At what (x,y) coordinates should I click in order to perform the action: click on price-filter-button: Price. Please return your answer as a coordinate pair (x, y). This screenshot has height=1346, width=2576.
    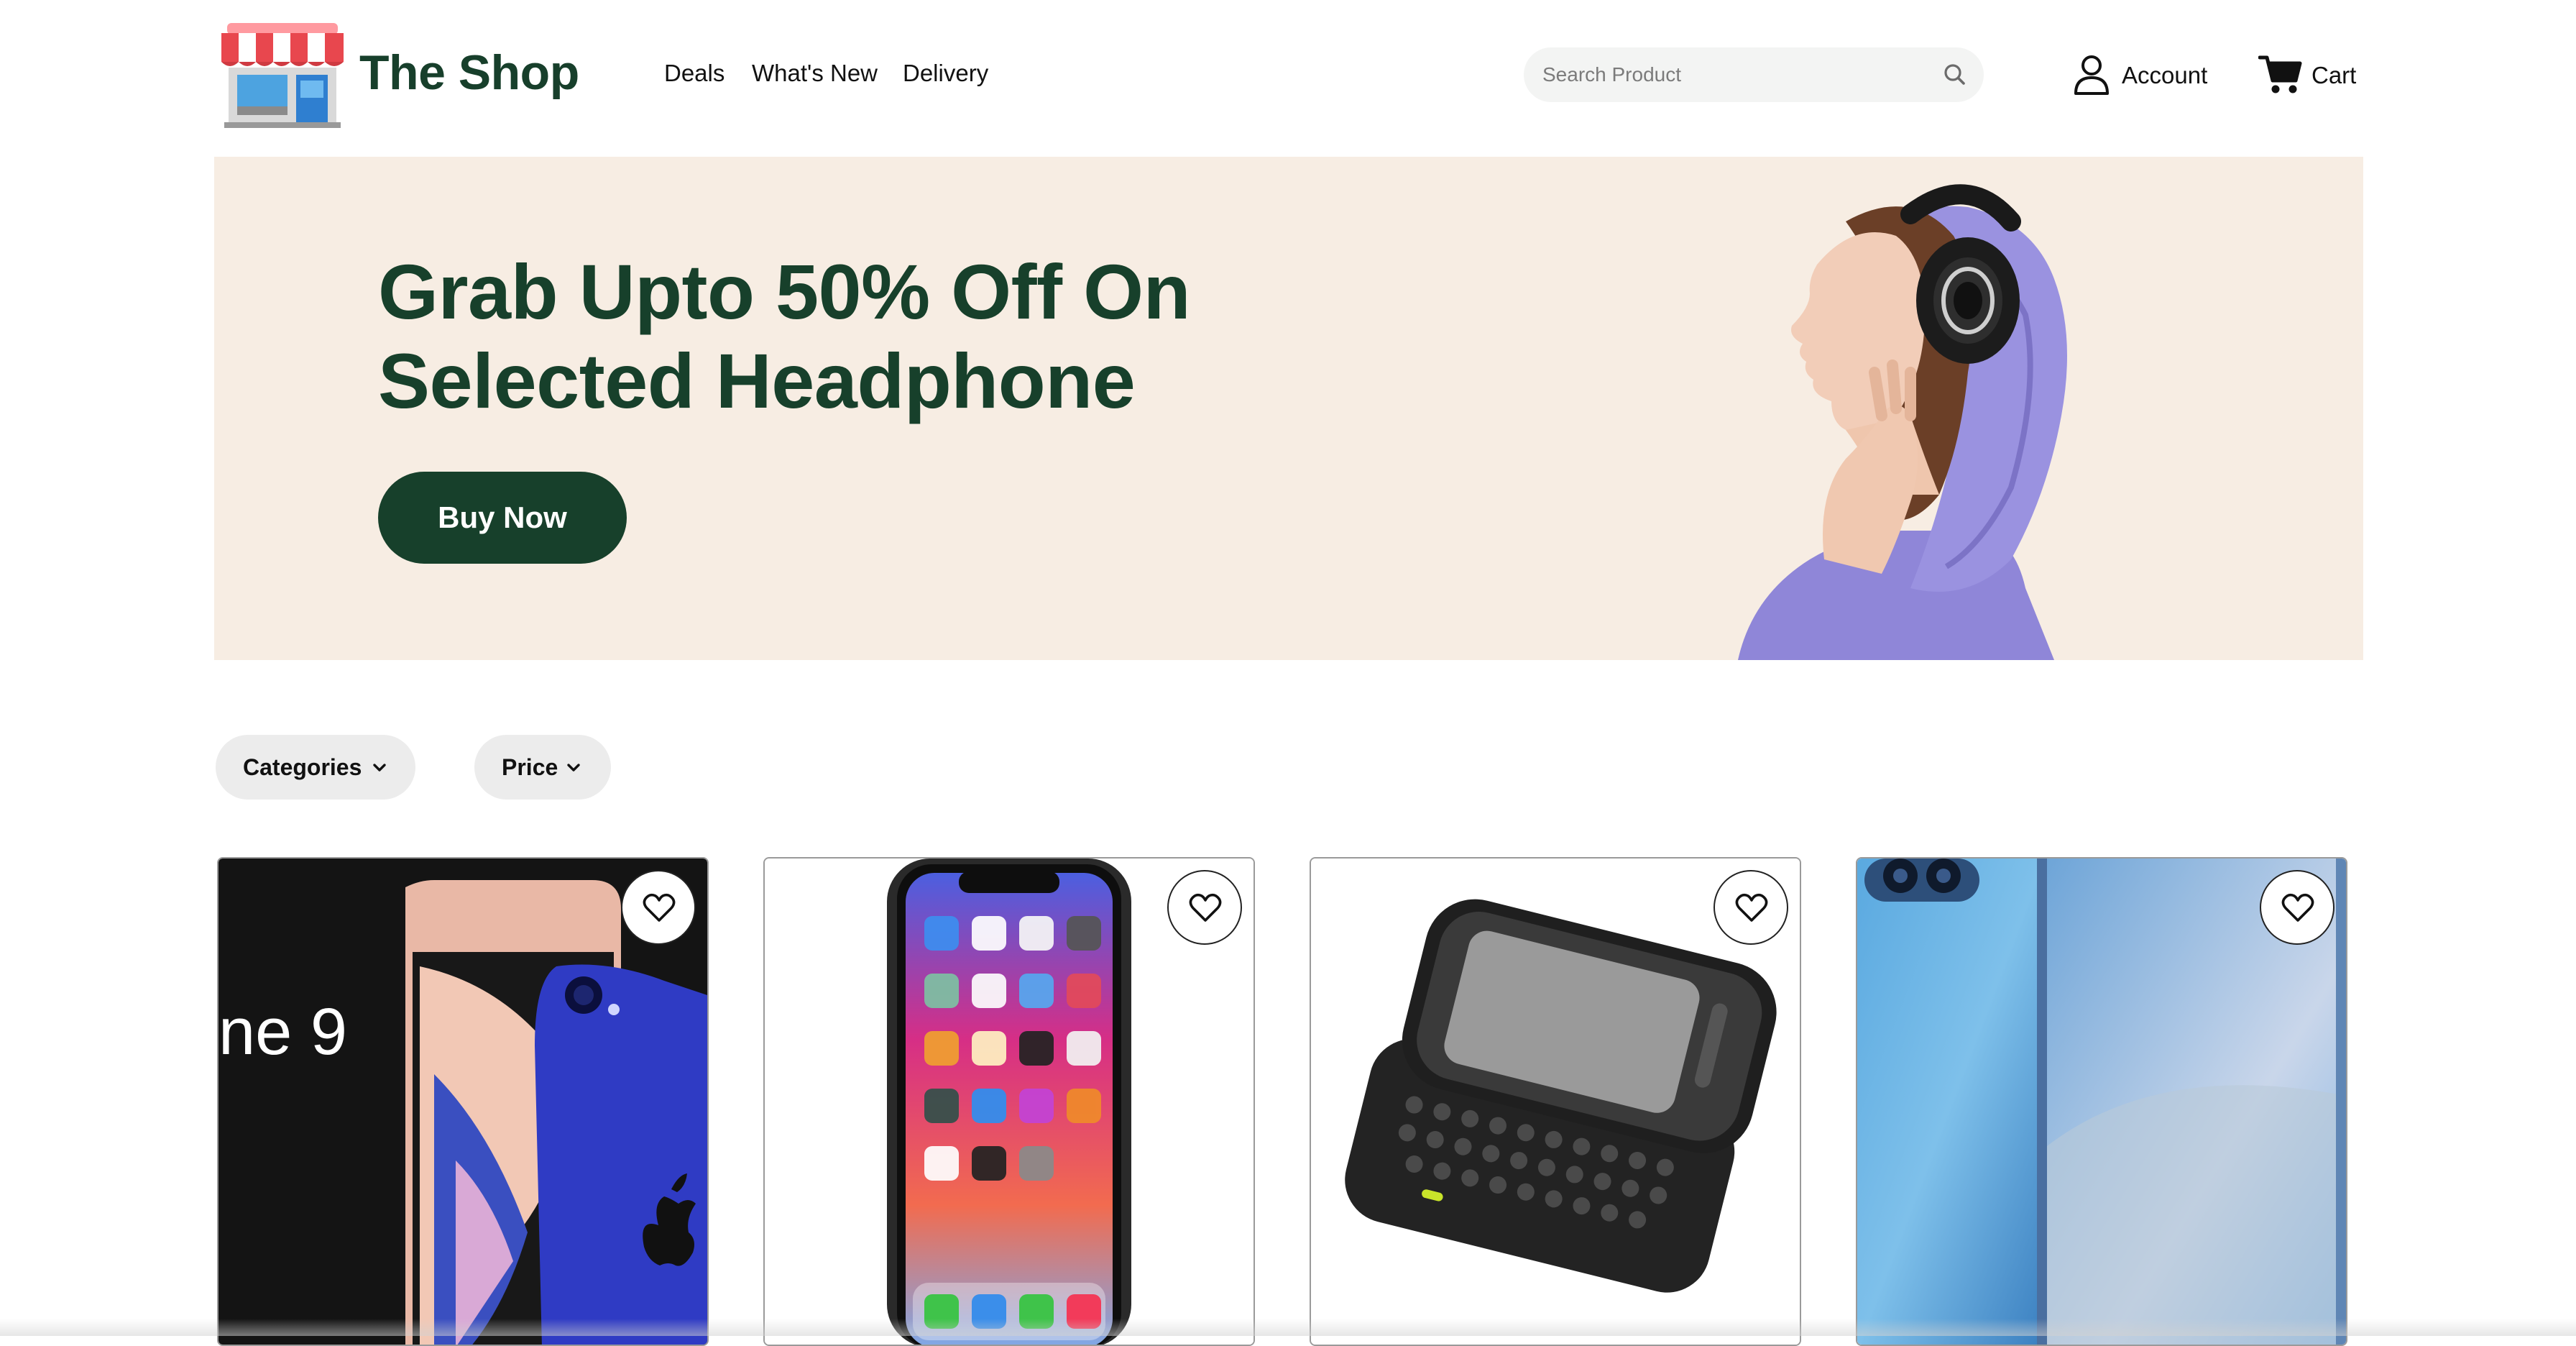
    Looking at the image, I should click on (542, 767).